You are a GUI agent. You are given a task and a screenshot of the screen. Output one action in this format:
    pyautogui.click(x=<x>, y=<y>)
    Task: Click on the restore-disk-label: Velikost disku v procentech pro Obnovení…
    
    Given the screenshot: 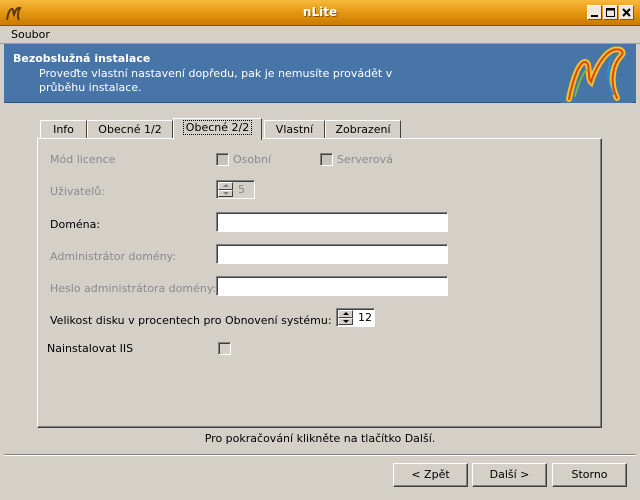 What is the action you would take?
    pyautogui.click(x=191, y=320)
    